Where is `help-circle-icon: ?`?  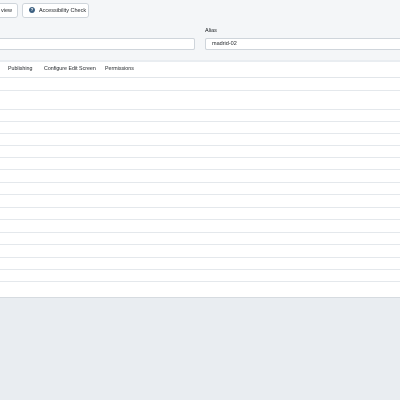 help-circle-icon: ? is located at coordinates (32, 9).